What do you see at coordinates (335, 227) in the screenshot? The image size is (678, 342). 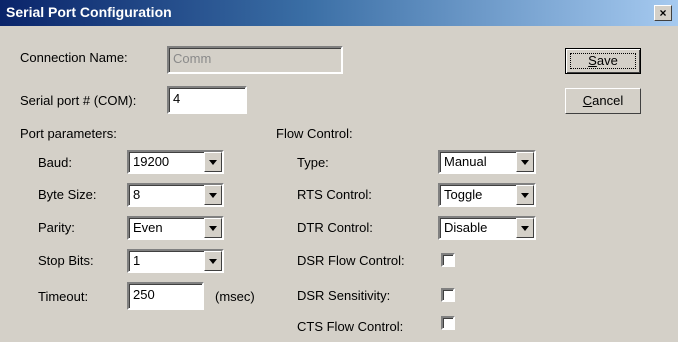 I see `dtr-control-label: DTR Control:` at bounding box center [335, 227].